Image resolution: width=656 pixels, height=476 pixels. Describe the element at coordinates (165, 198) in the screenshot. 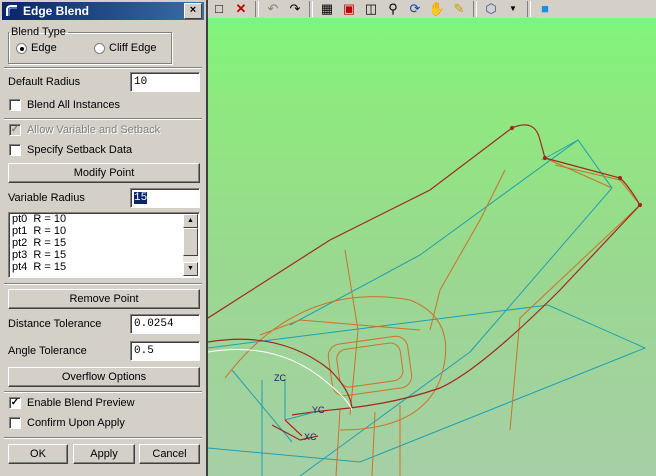

I see `variable-radius-input: 15` at that location.